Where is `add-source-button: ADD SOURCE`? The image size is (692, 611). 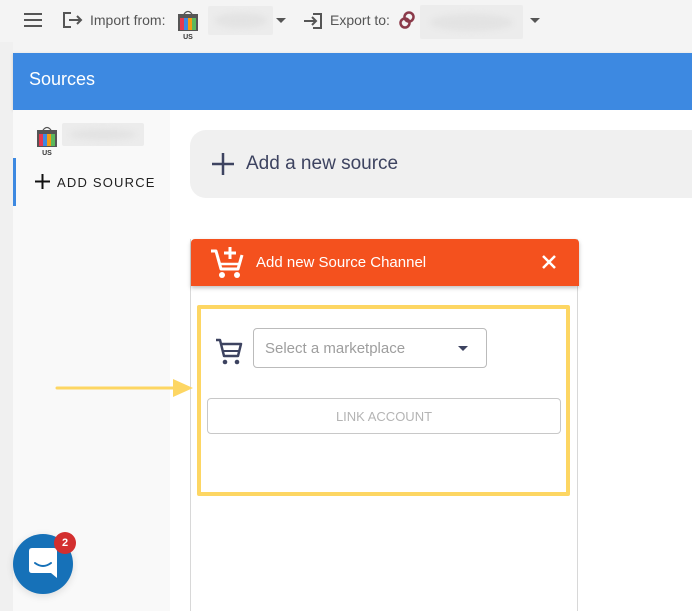 add-source-button: ADD SOURCE is located at coordinates (91, 182).